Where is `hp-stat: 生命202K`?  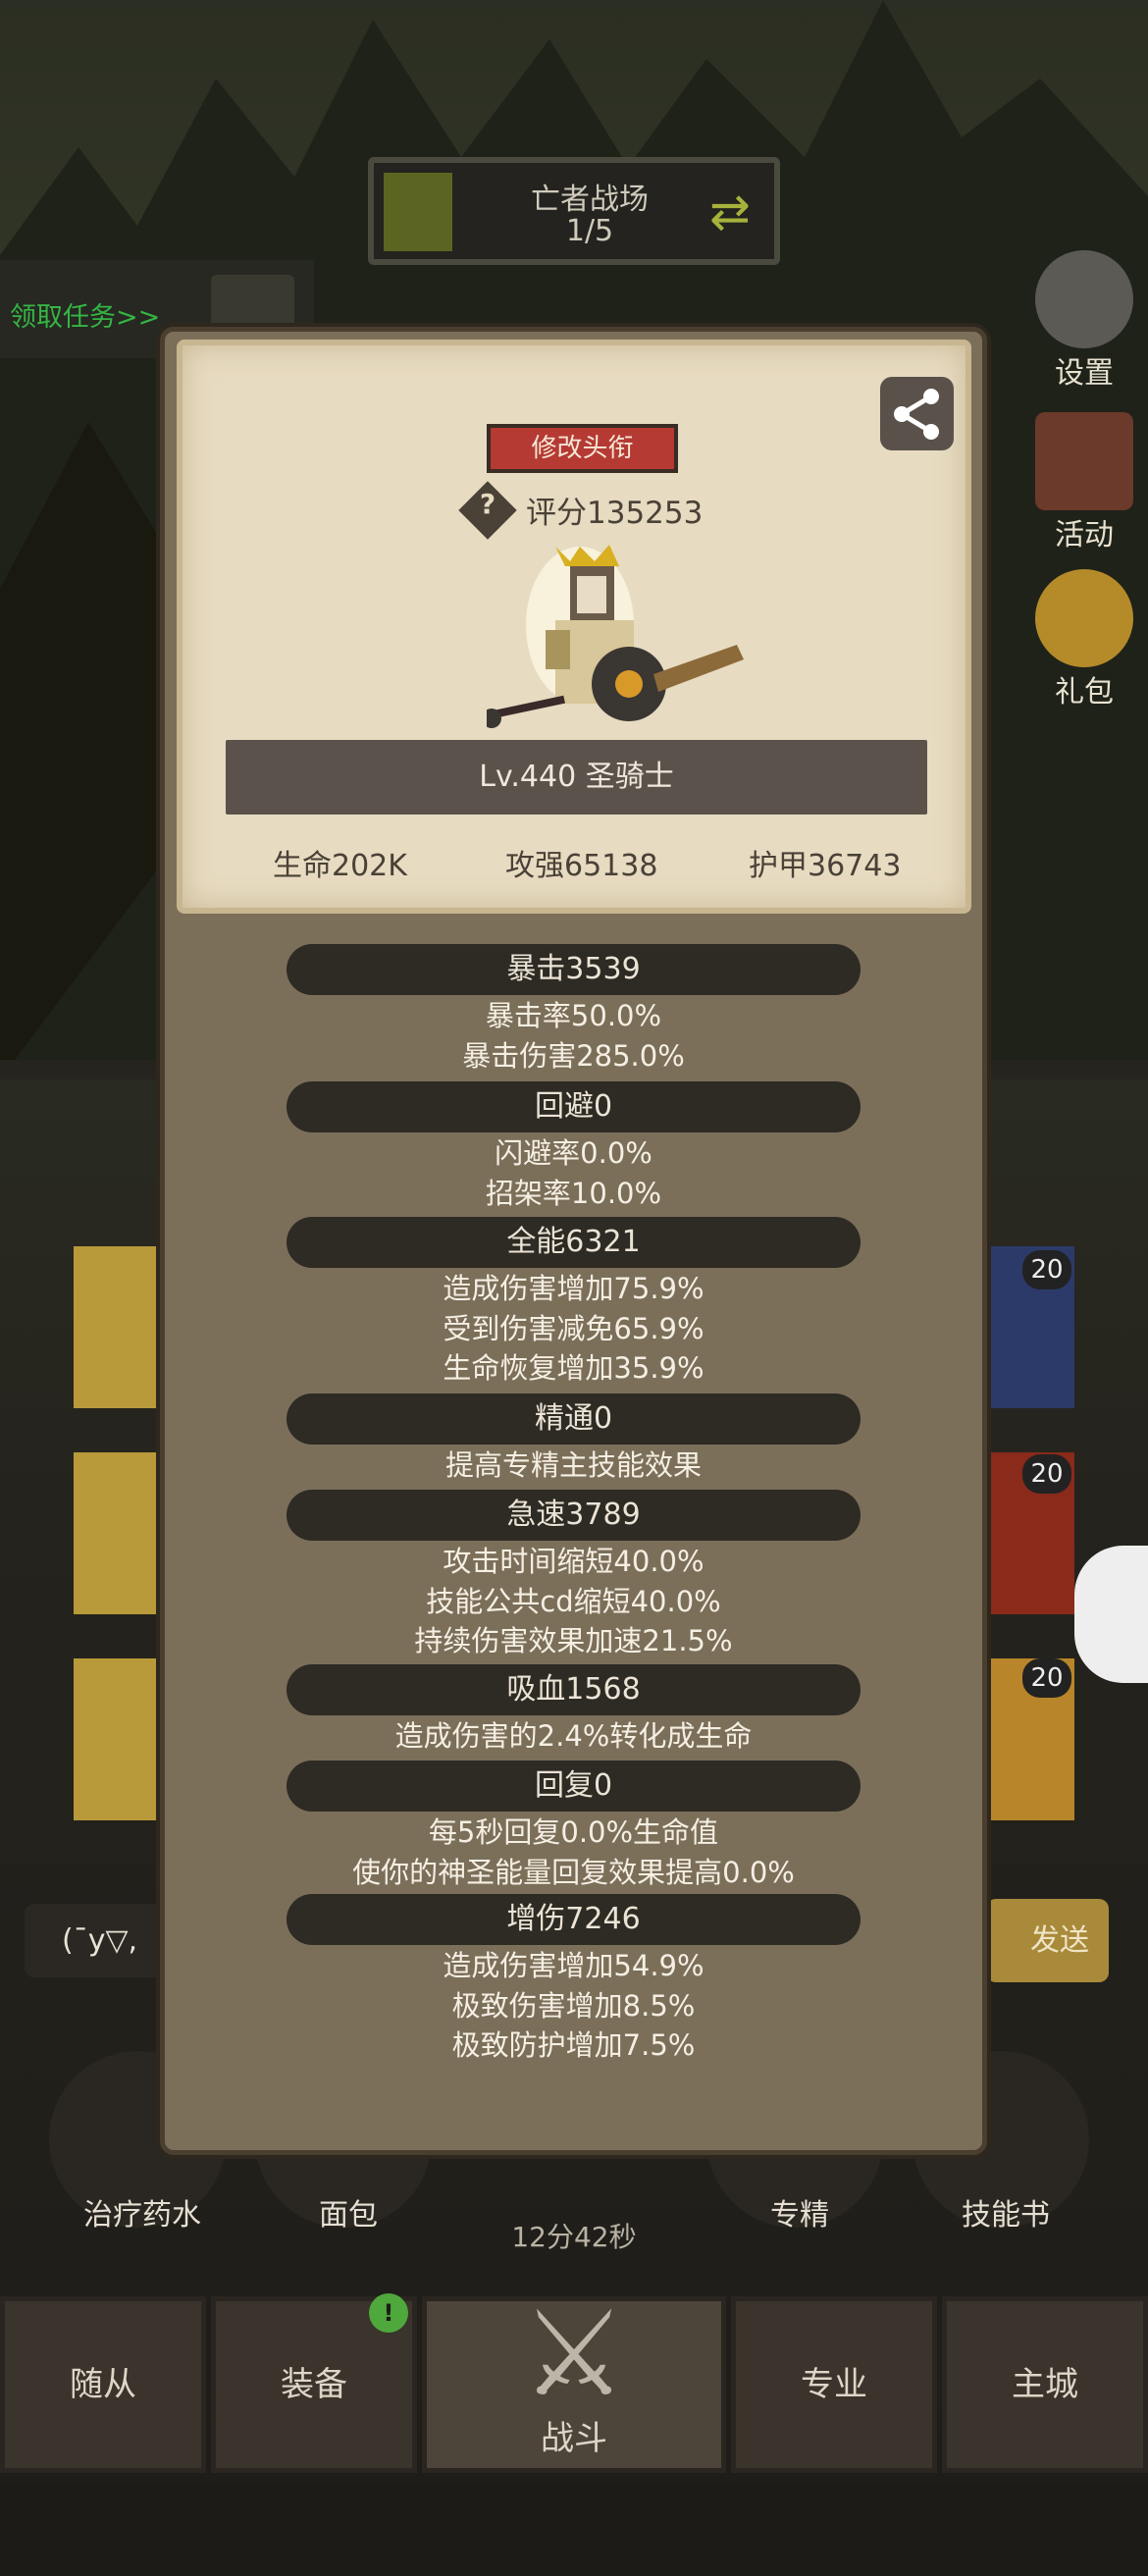 hp-stat: 生命202K is located at coordinates (340, 866).